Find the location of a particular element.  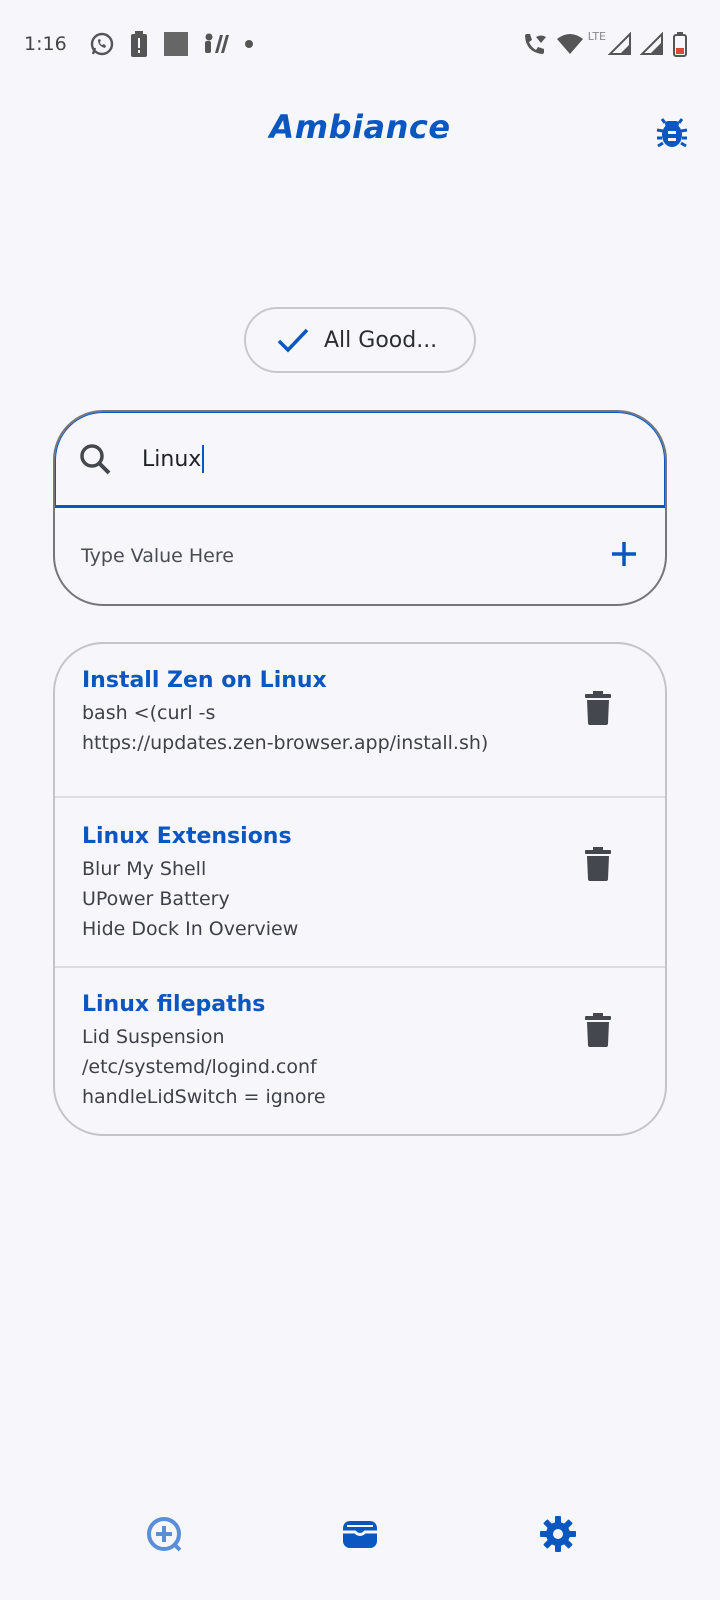

nav-settings-button is located at coordinates (558, 1534).